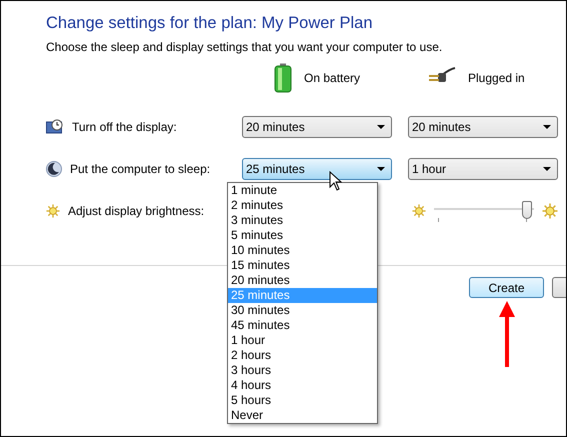 The width and height of the screenshot is (567, 437). Describe the element at coordinates (210, 23) in the screenshot. I see `page-title: Change settings for the plan: My Power Plan` at that location.